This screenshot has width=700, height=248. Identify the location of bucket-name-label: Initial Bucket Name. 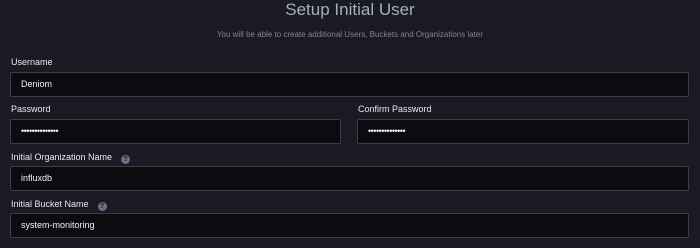
(50, 204).